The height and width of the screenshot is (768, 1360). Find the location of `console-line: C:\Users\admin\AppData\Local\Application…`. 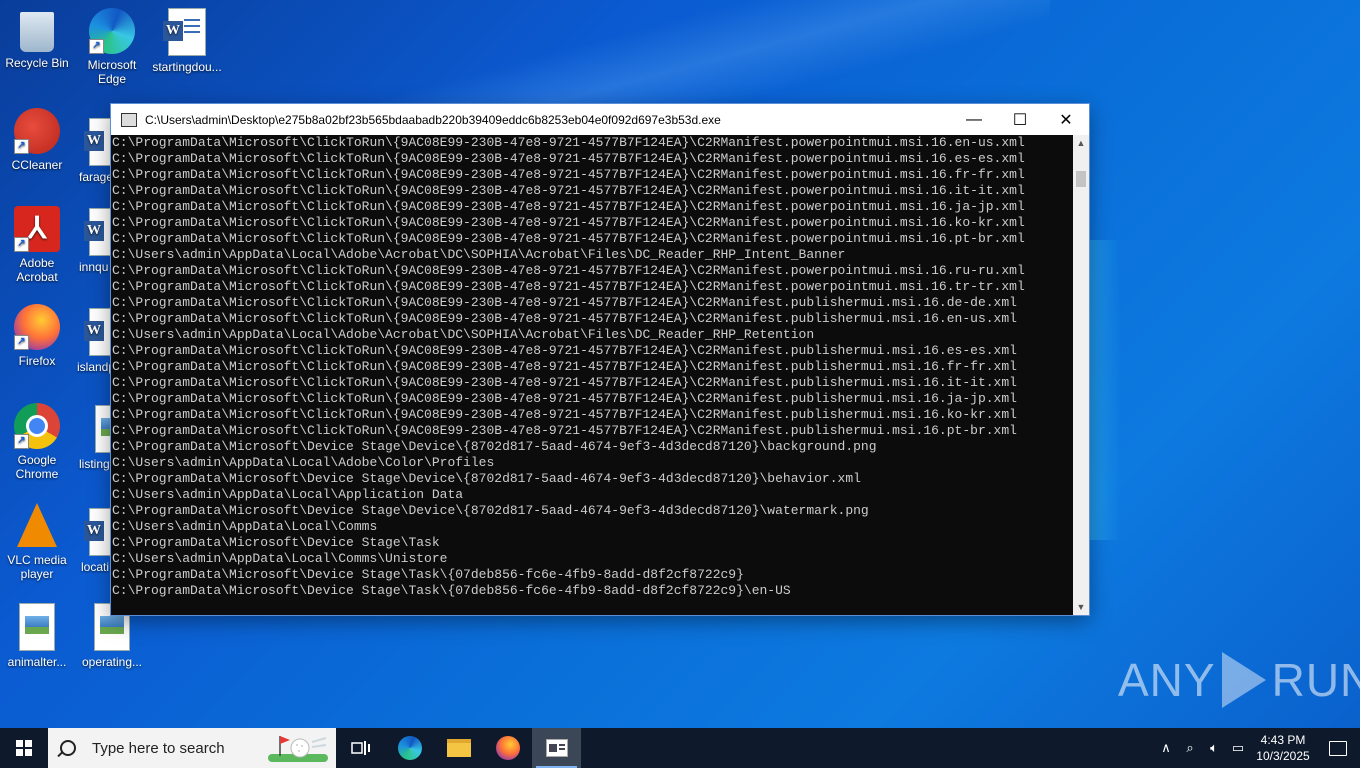

console-line: C:\Users\admin\AppData\Local\Application… is located at coordinates (288, 494).